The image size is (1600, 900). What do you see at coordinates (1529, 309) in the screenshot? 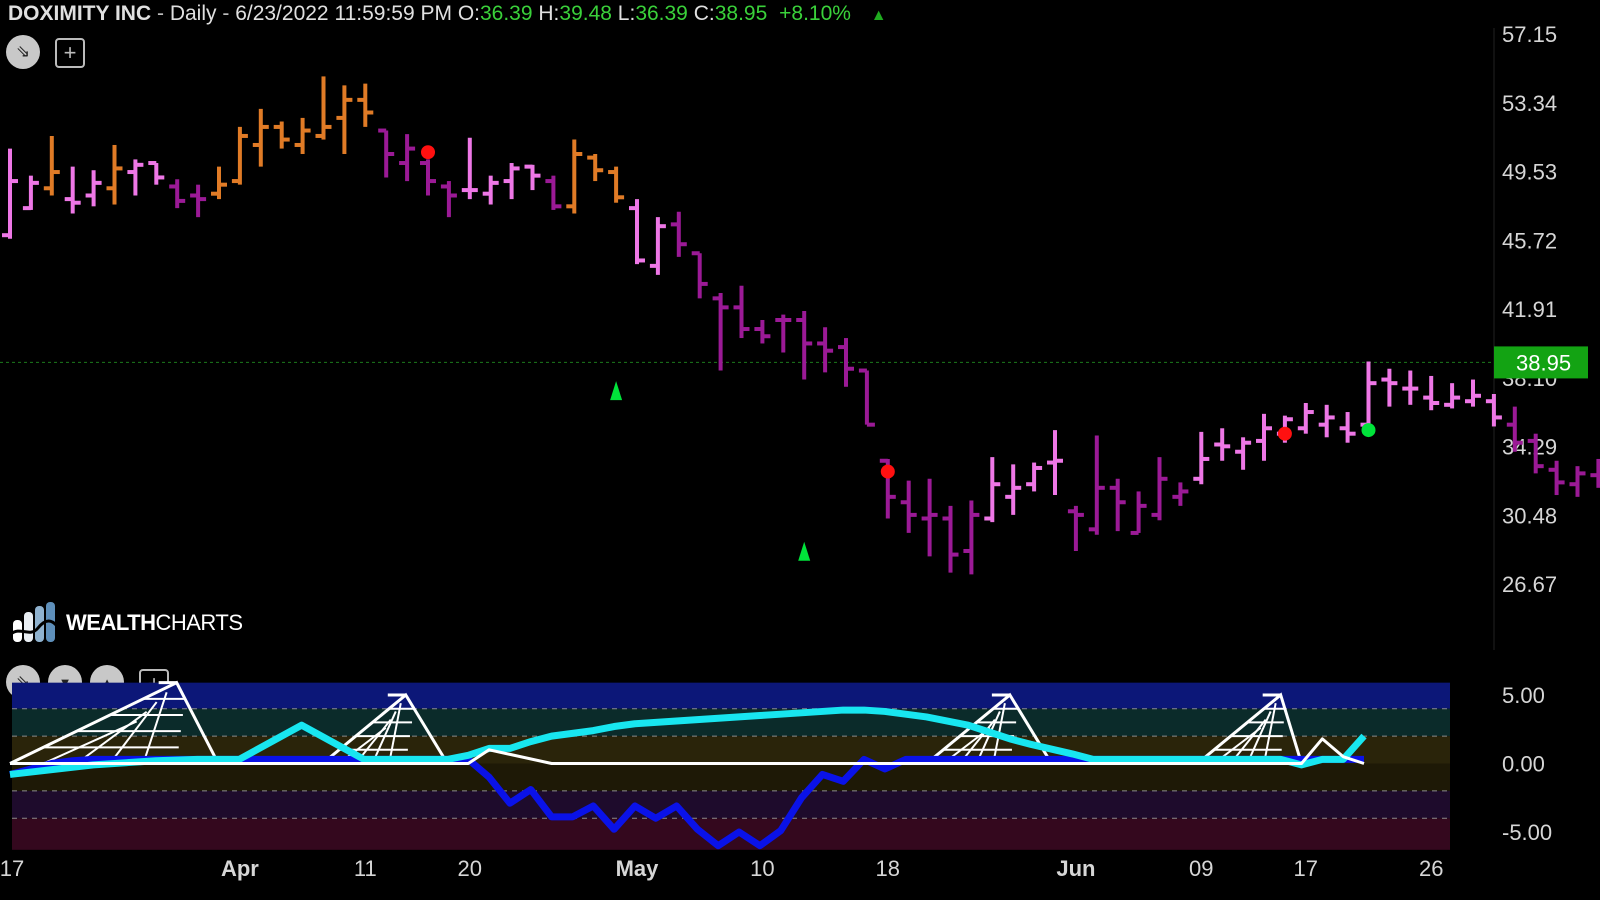
I see `price-tick-label: 41.91` at bounding box center [1529, 309].